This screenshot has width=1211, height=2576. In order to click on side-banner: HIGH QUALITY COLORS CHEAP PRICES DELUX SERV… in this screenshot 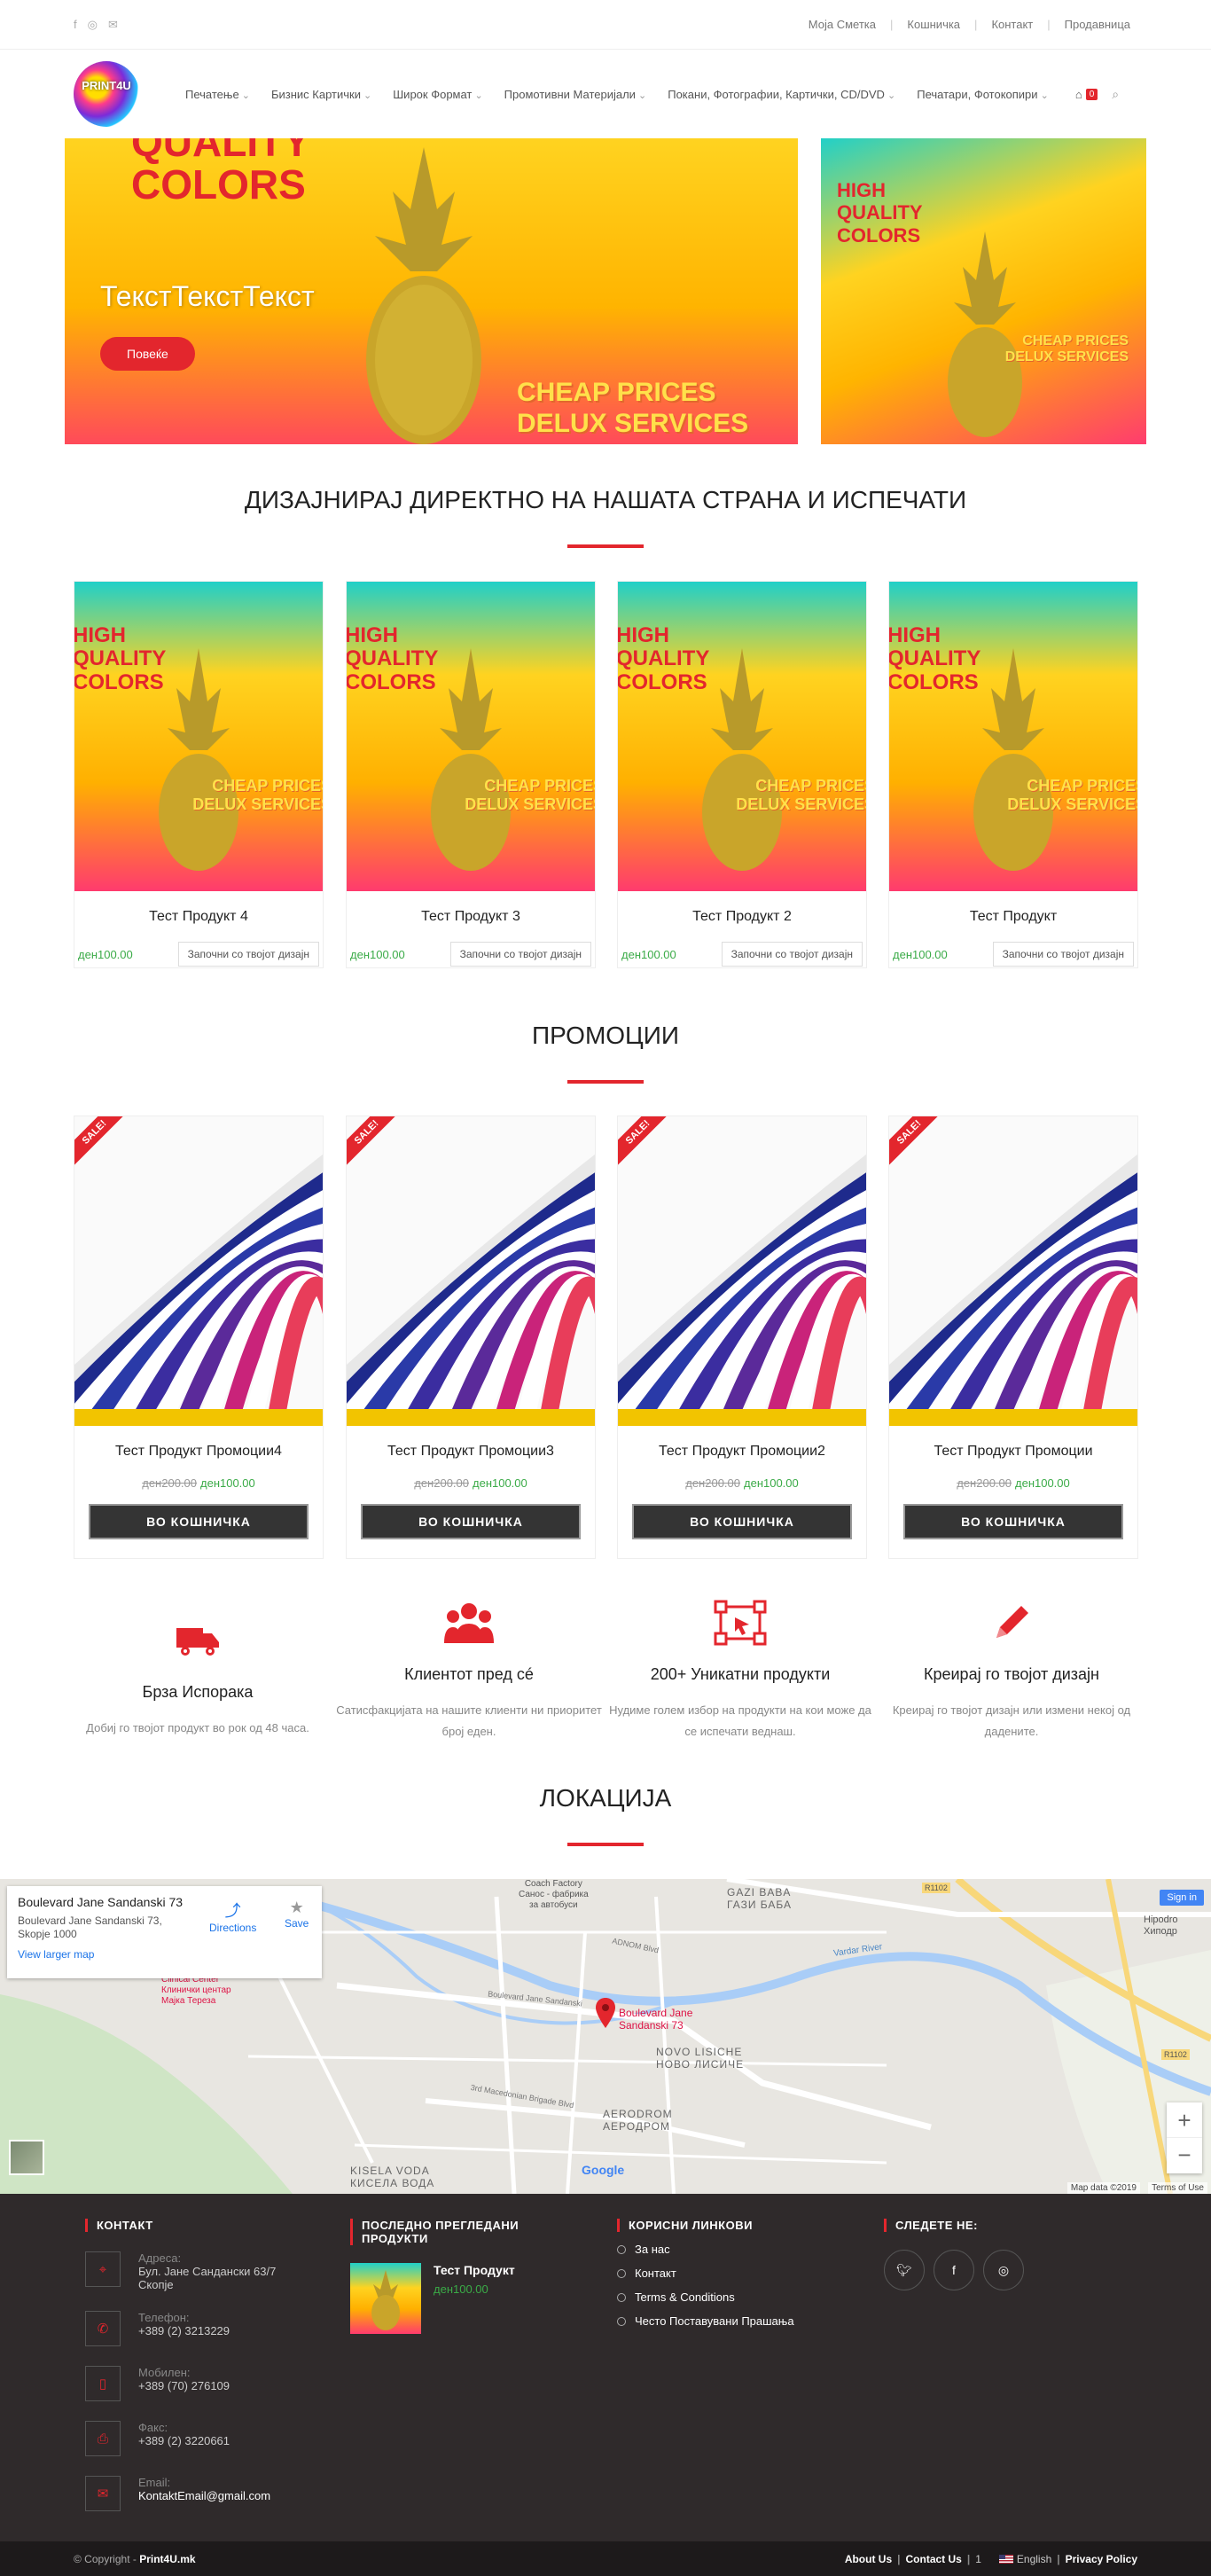, I will do `click(983, 291)`.